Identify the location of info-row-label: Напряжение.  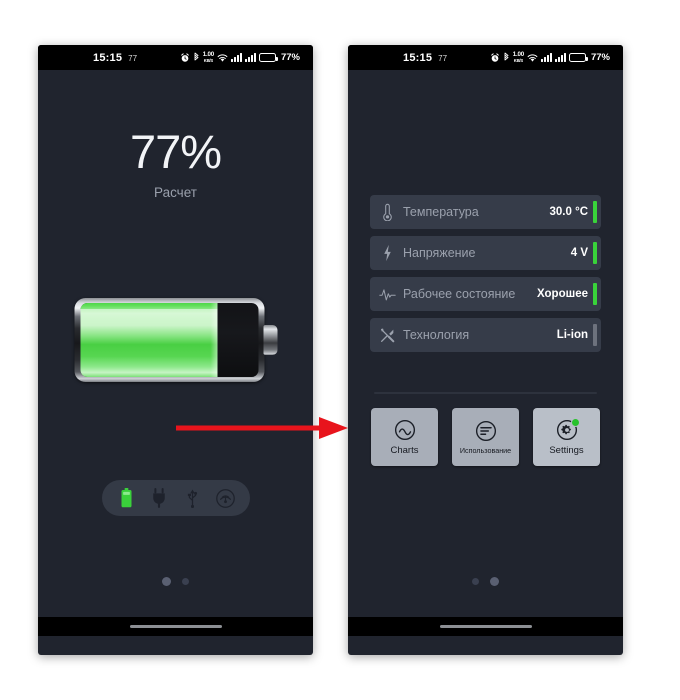
(439, 253).